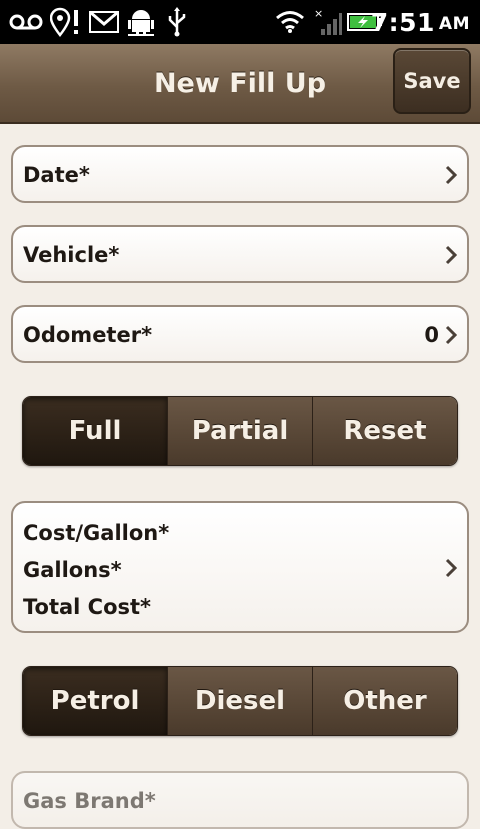 The image size is (480, 829). What do you see at coordinates (240, 254) in the screenshot?
I see `vehicle-row: Vehicle*` at bounding box center [240, 254].